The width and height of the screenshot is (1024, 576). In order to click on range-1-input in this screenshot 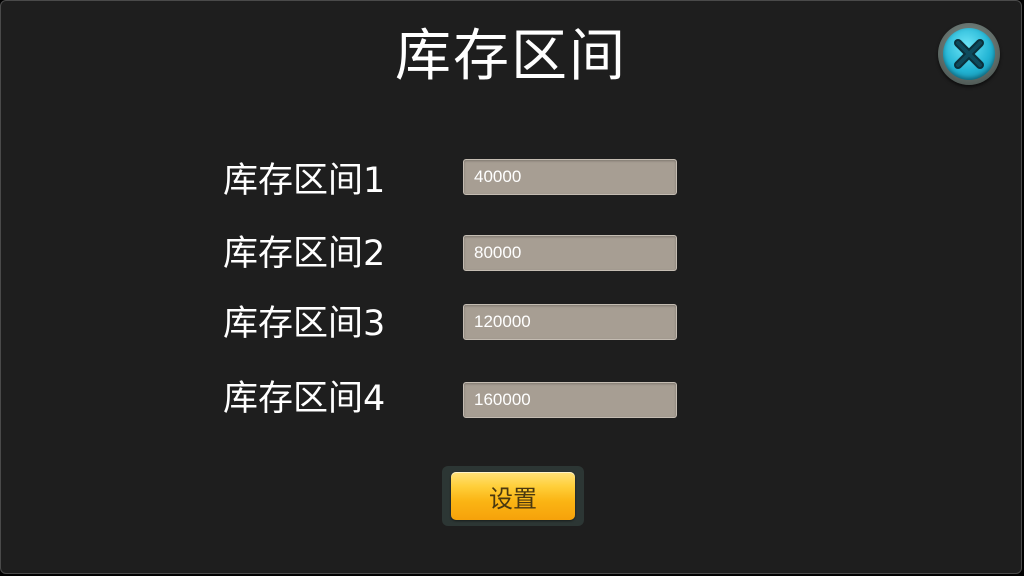, I will do `click(570, 177)`.